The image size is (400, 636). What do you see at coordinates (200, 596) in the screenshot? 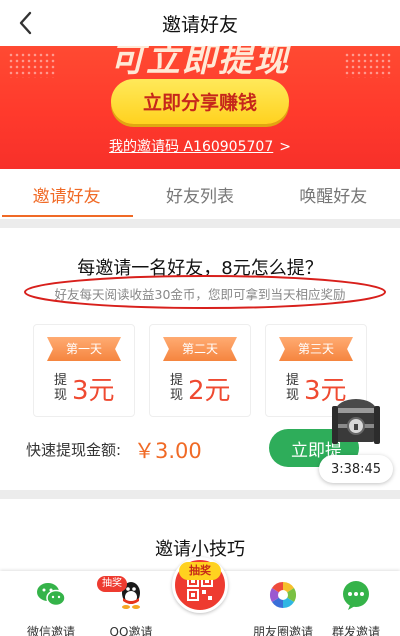
I see `share-bottom-bar: 微信邀请 QQ邀请 抽奖 抽奖 朋友圈邀请 群发邀请` at bounding box center [200, 596].